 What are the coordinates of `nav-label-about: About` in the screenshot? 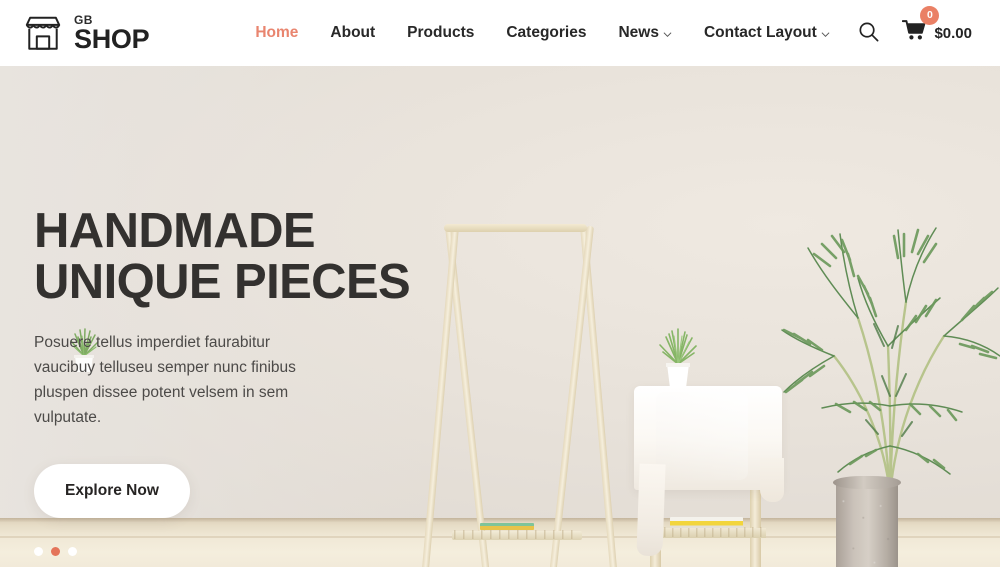 It's located at (353, 32).